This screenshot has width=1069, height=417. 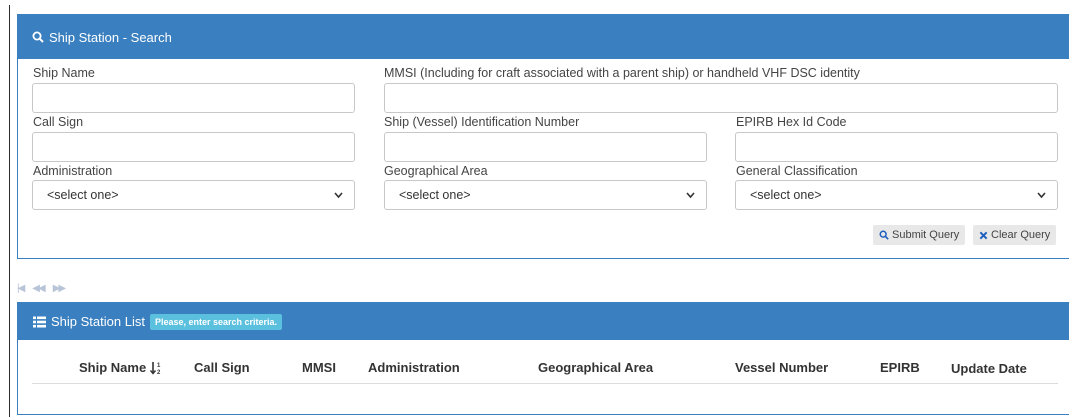 What do you see at coordinates (159, 366) in the screenshot?
I see `svg-text: 1` at bounding box center [159, 366].